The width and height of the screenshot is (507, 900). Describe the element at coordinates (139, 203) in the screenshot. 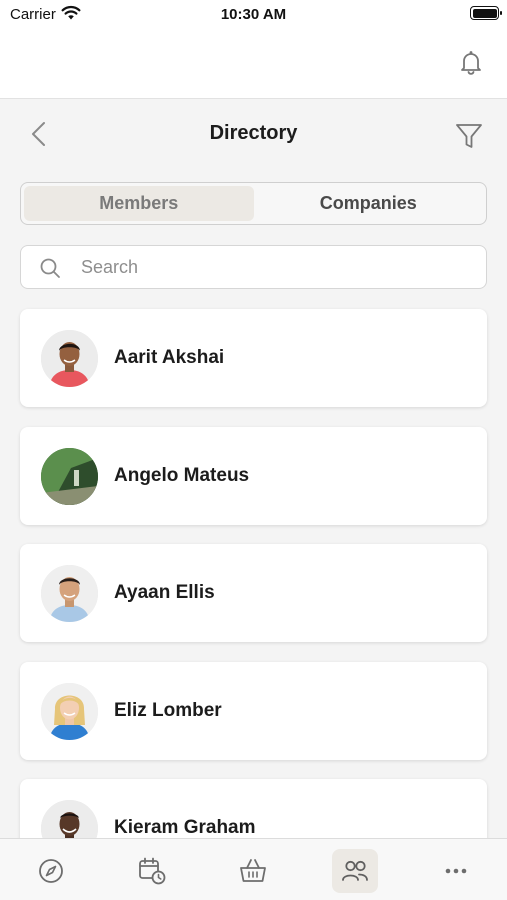

I see `tab-members: Members` at that location.